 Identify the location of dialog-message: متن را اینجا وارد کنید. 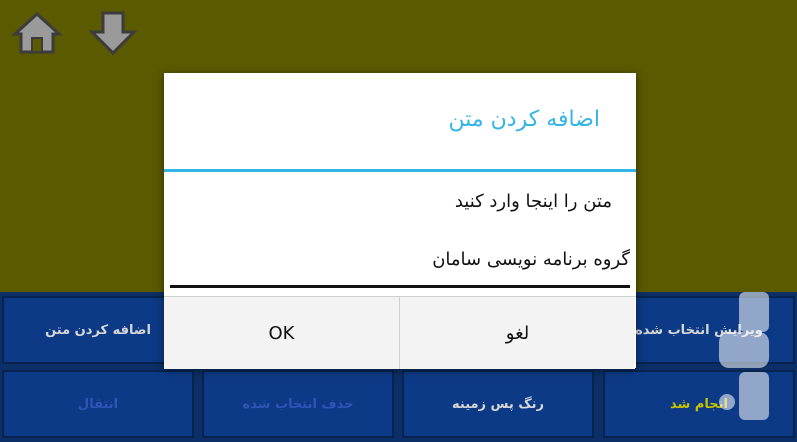
(533, 201).